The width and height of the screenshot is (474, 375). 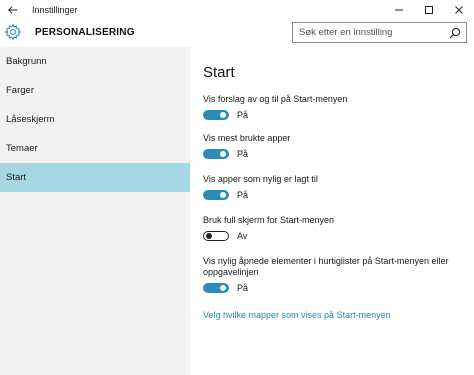 I want to click on sidebar-item-laseskjerm: Låseskjerm, so click(x=95, y=119).